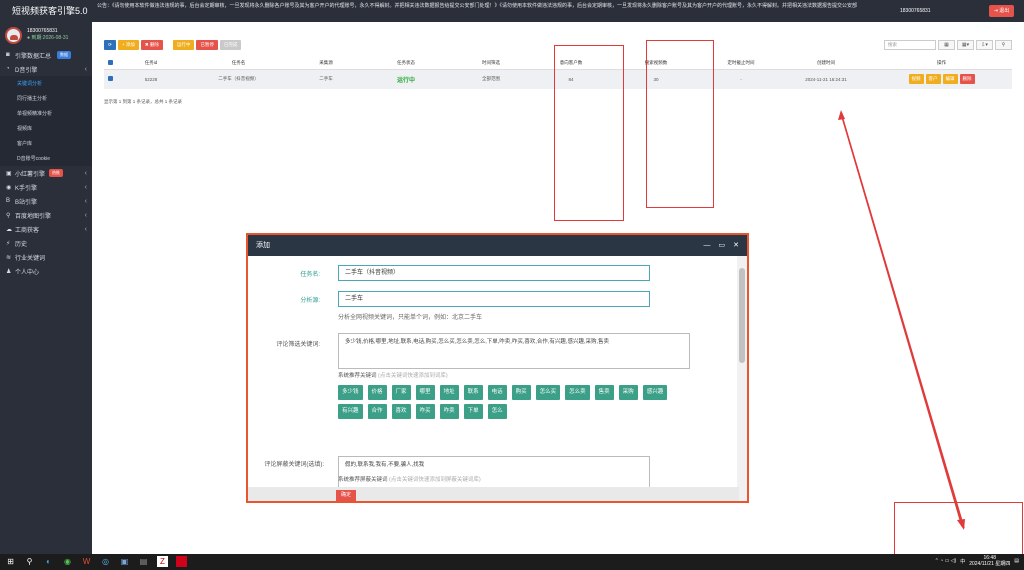 The height and width of the screenshot is (570, 1024). I want to click on keyword-tag: 合作, so click(377, 411).